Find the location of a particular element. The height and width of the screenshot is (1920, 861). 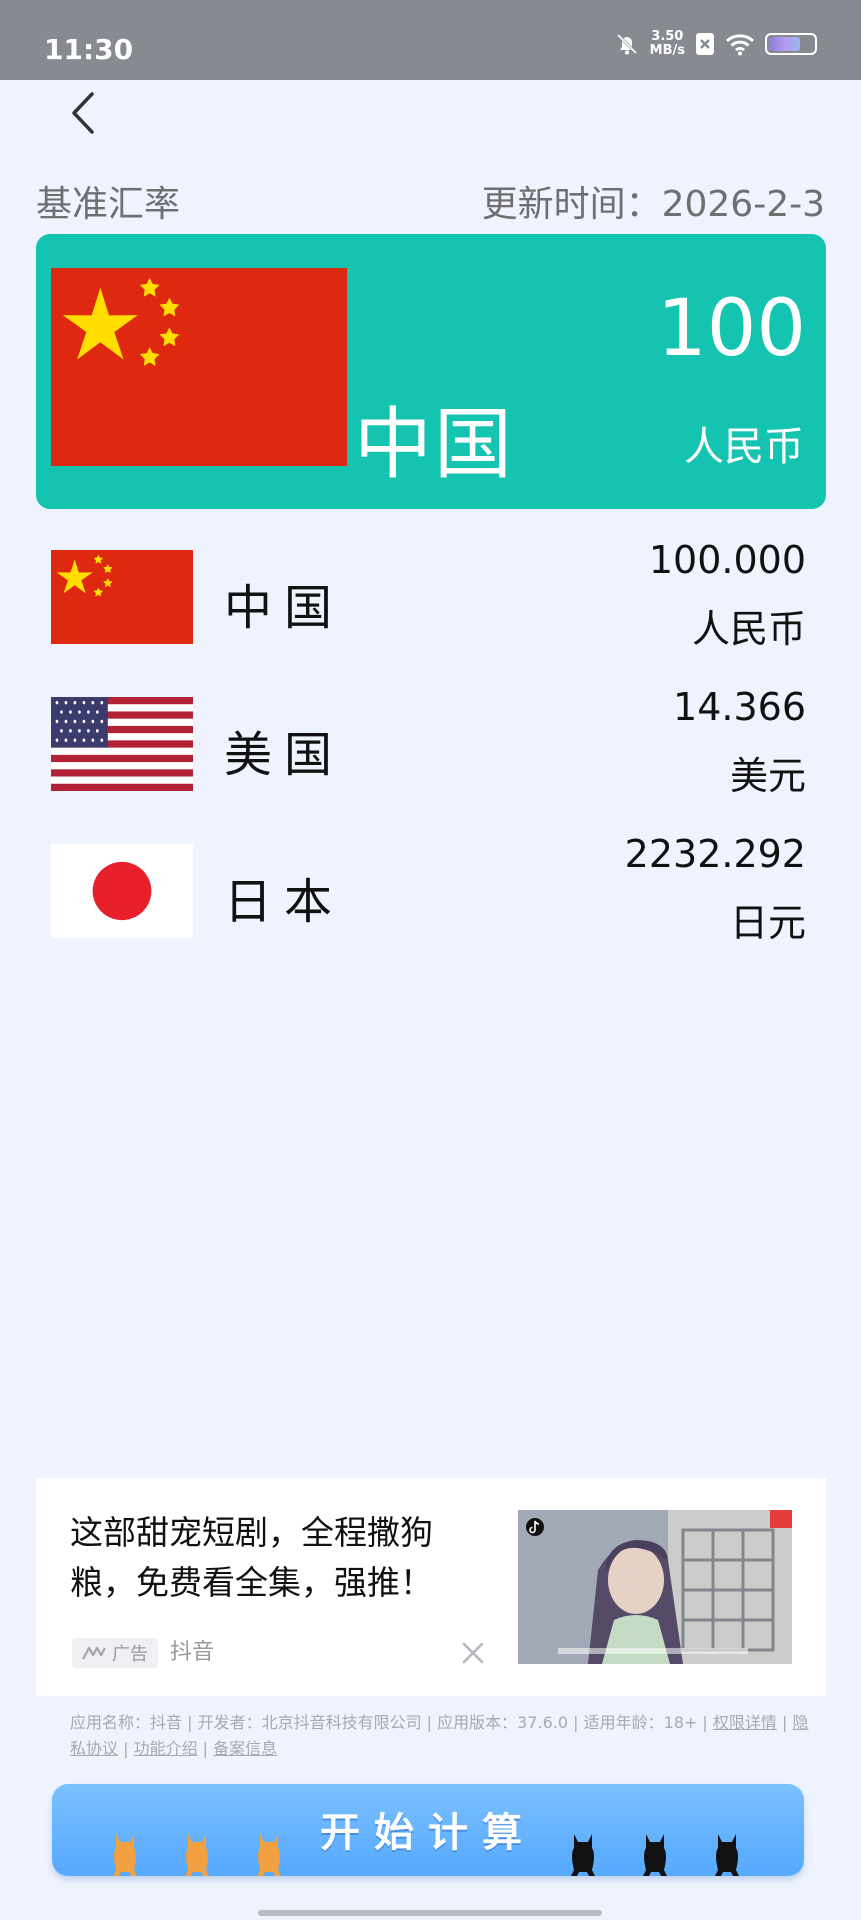

status-icons: 3.50 MB/s is located at coordinates (715, 44).